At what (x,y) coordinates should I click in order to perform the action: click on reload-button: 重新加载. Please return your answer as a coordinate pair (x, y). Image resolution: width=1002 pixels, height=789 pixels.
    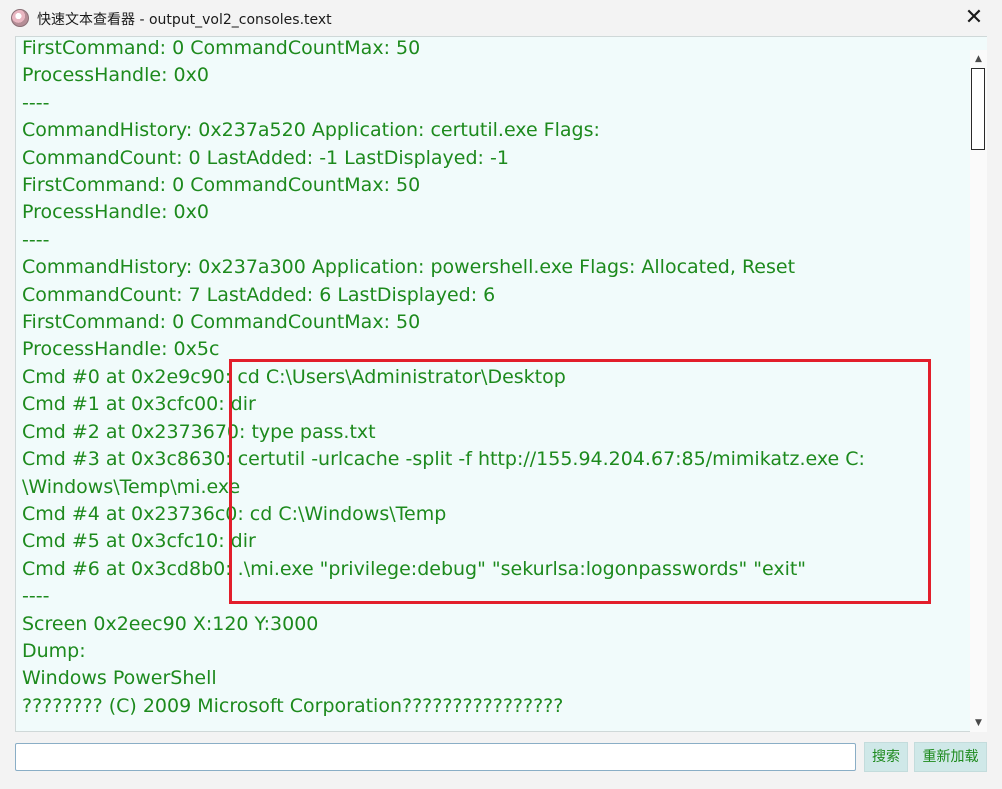
    Looking at the image, I should click on (950, 757).